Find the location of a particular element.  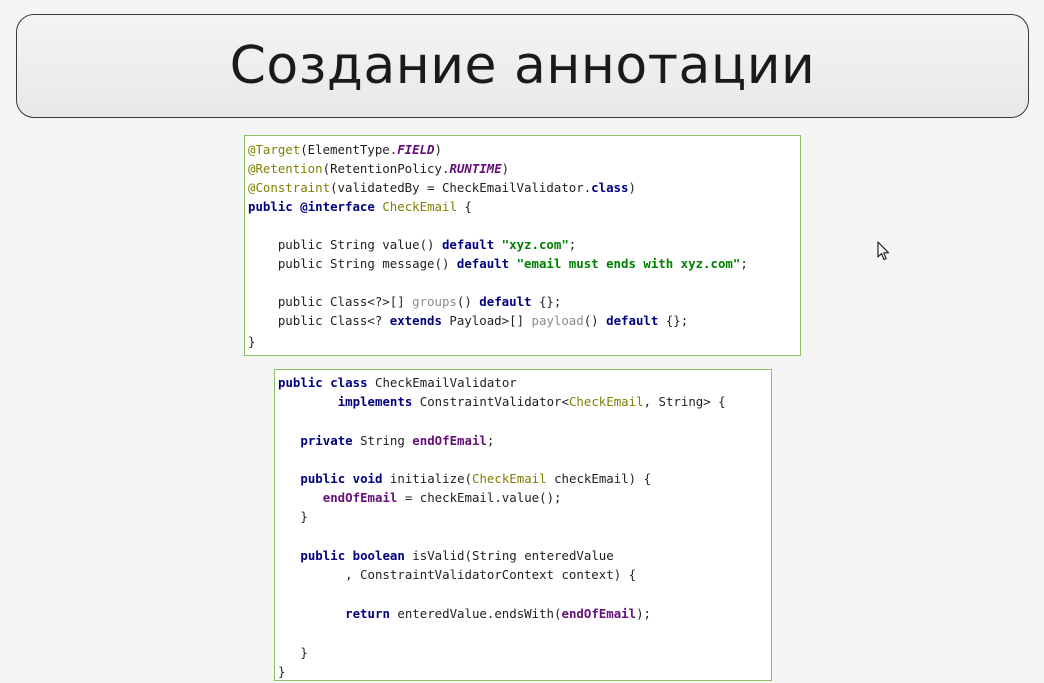

code-token: ); is located at coordinates (644, 613).